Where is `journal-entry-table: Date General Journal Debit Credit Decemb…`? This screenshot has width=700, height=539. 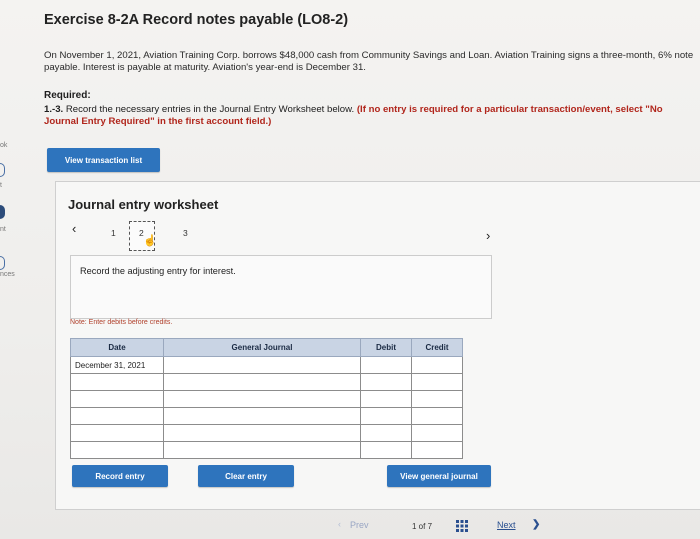 journal-entry-table: Date General Journal Debit Credit Decemb… is located at coordinates (266, 398).